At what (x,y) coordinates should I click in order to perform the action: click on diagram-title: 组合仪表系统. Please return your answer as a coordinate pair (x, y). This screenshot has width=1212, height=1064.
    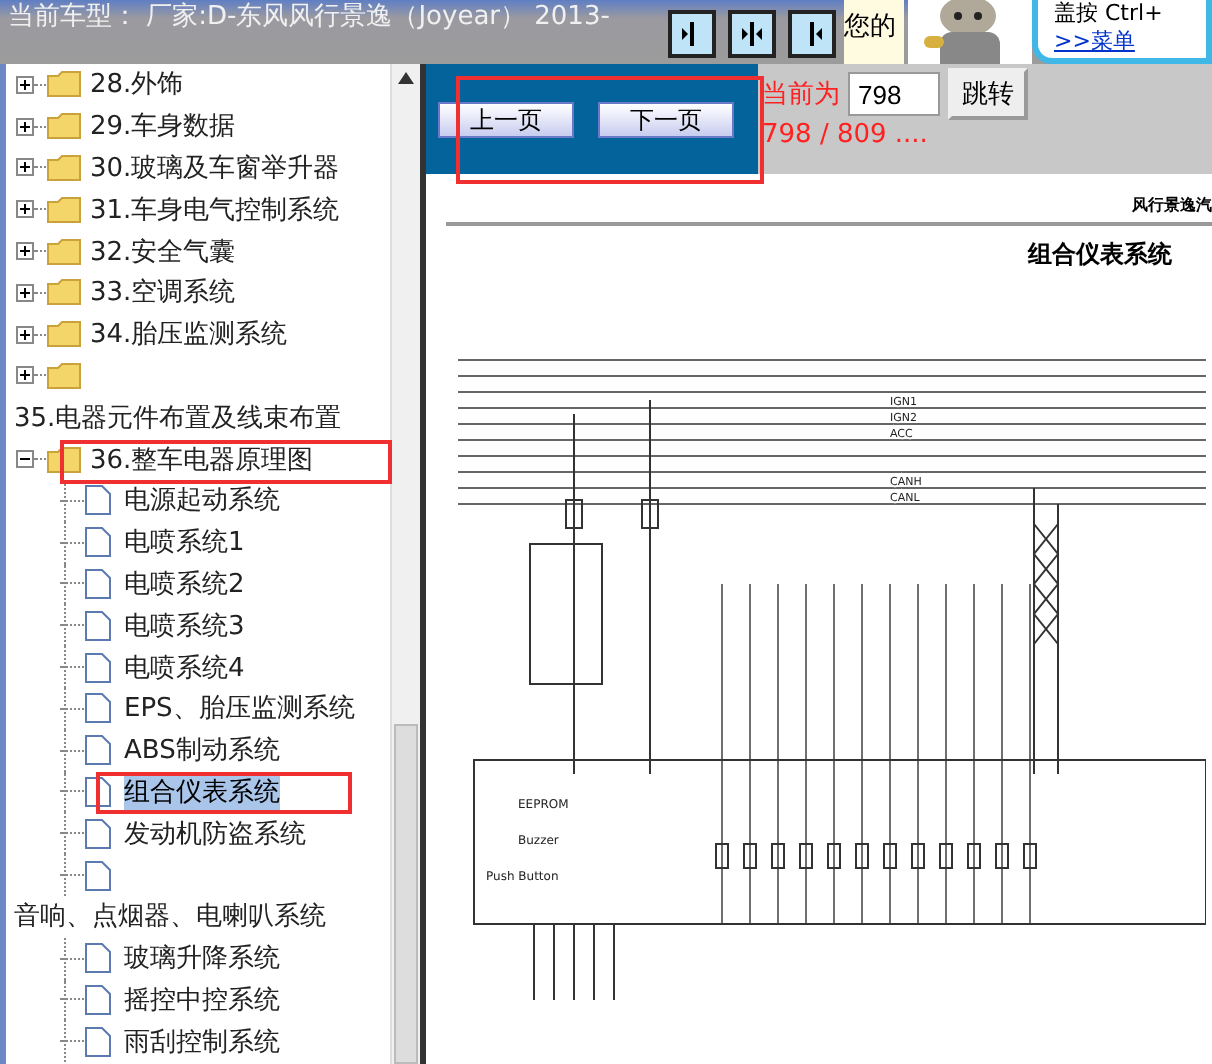
    Looking at the image, I should click on (1099, 255).